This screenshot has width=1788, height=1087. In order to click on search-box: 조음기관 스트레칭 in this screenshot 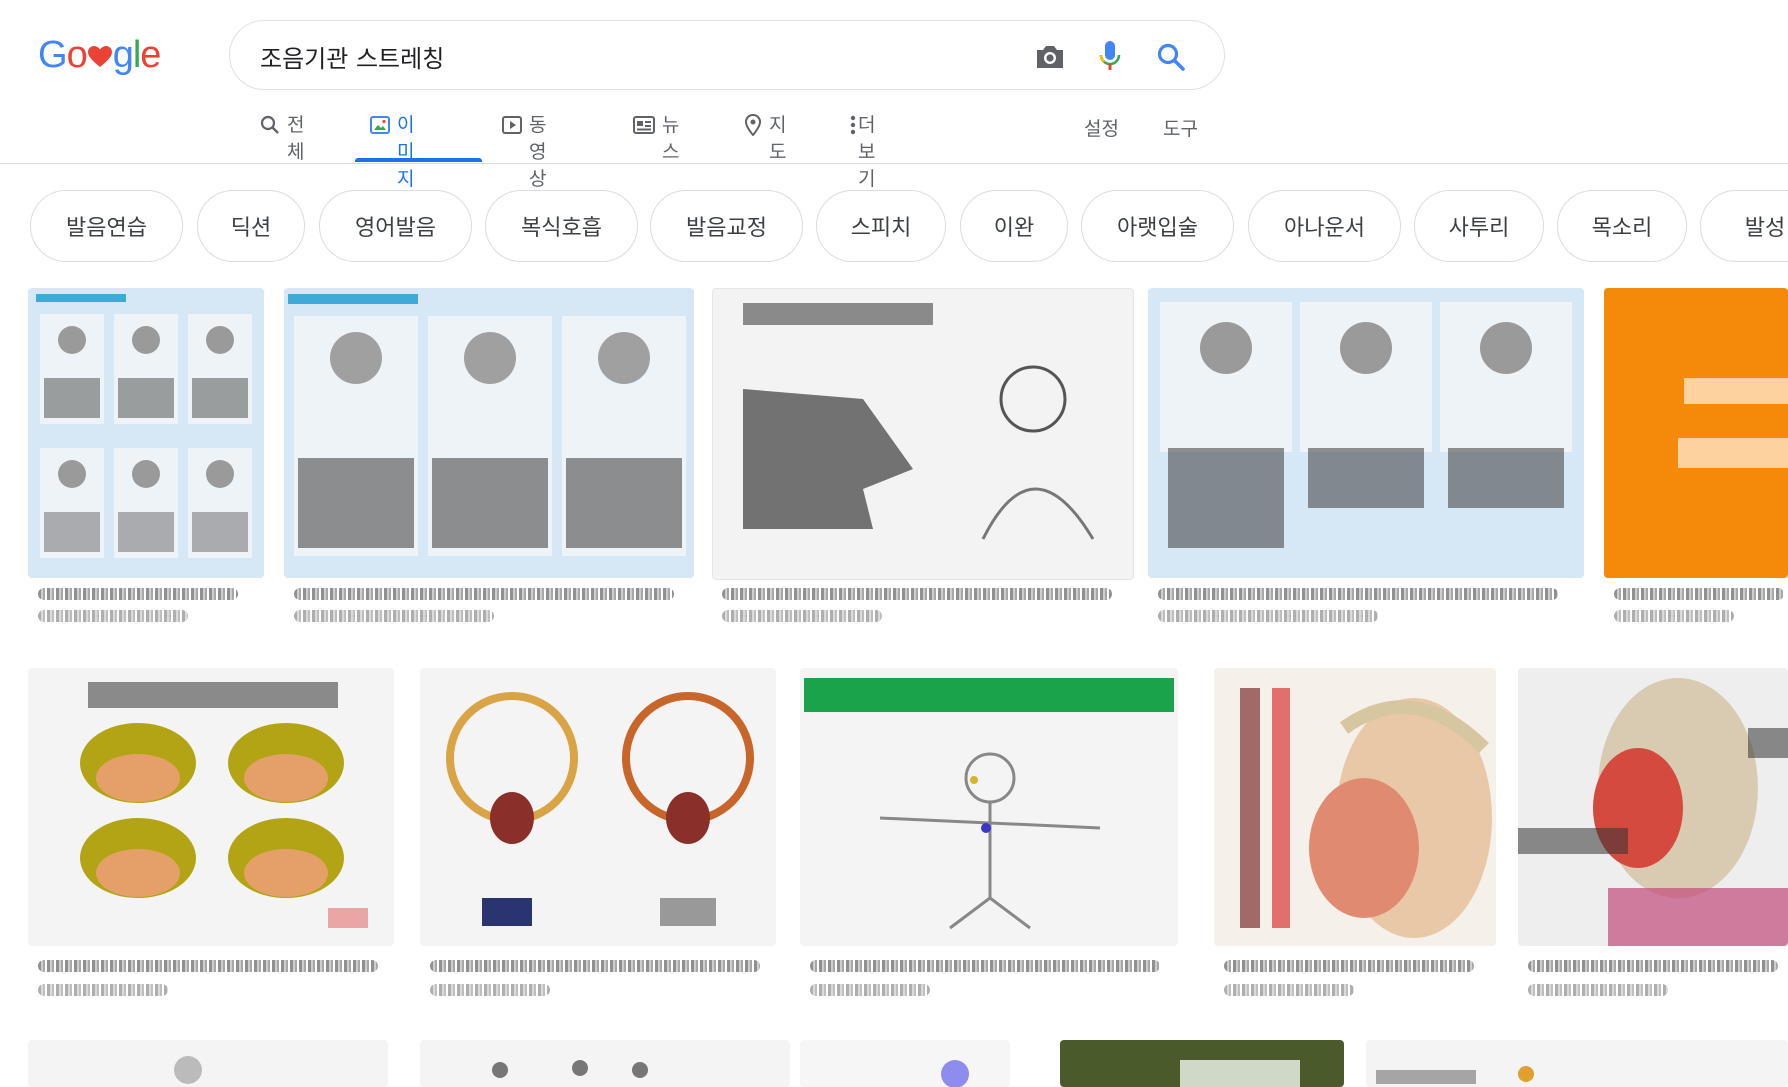, I will do `click(727, 55)`.